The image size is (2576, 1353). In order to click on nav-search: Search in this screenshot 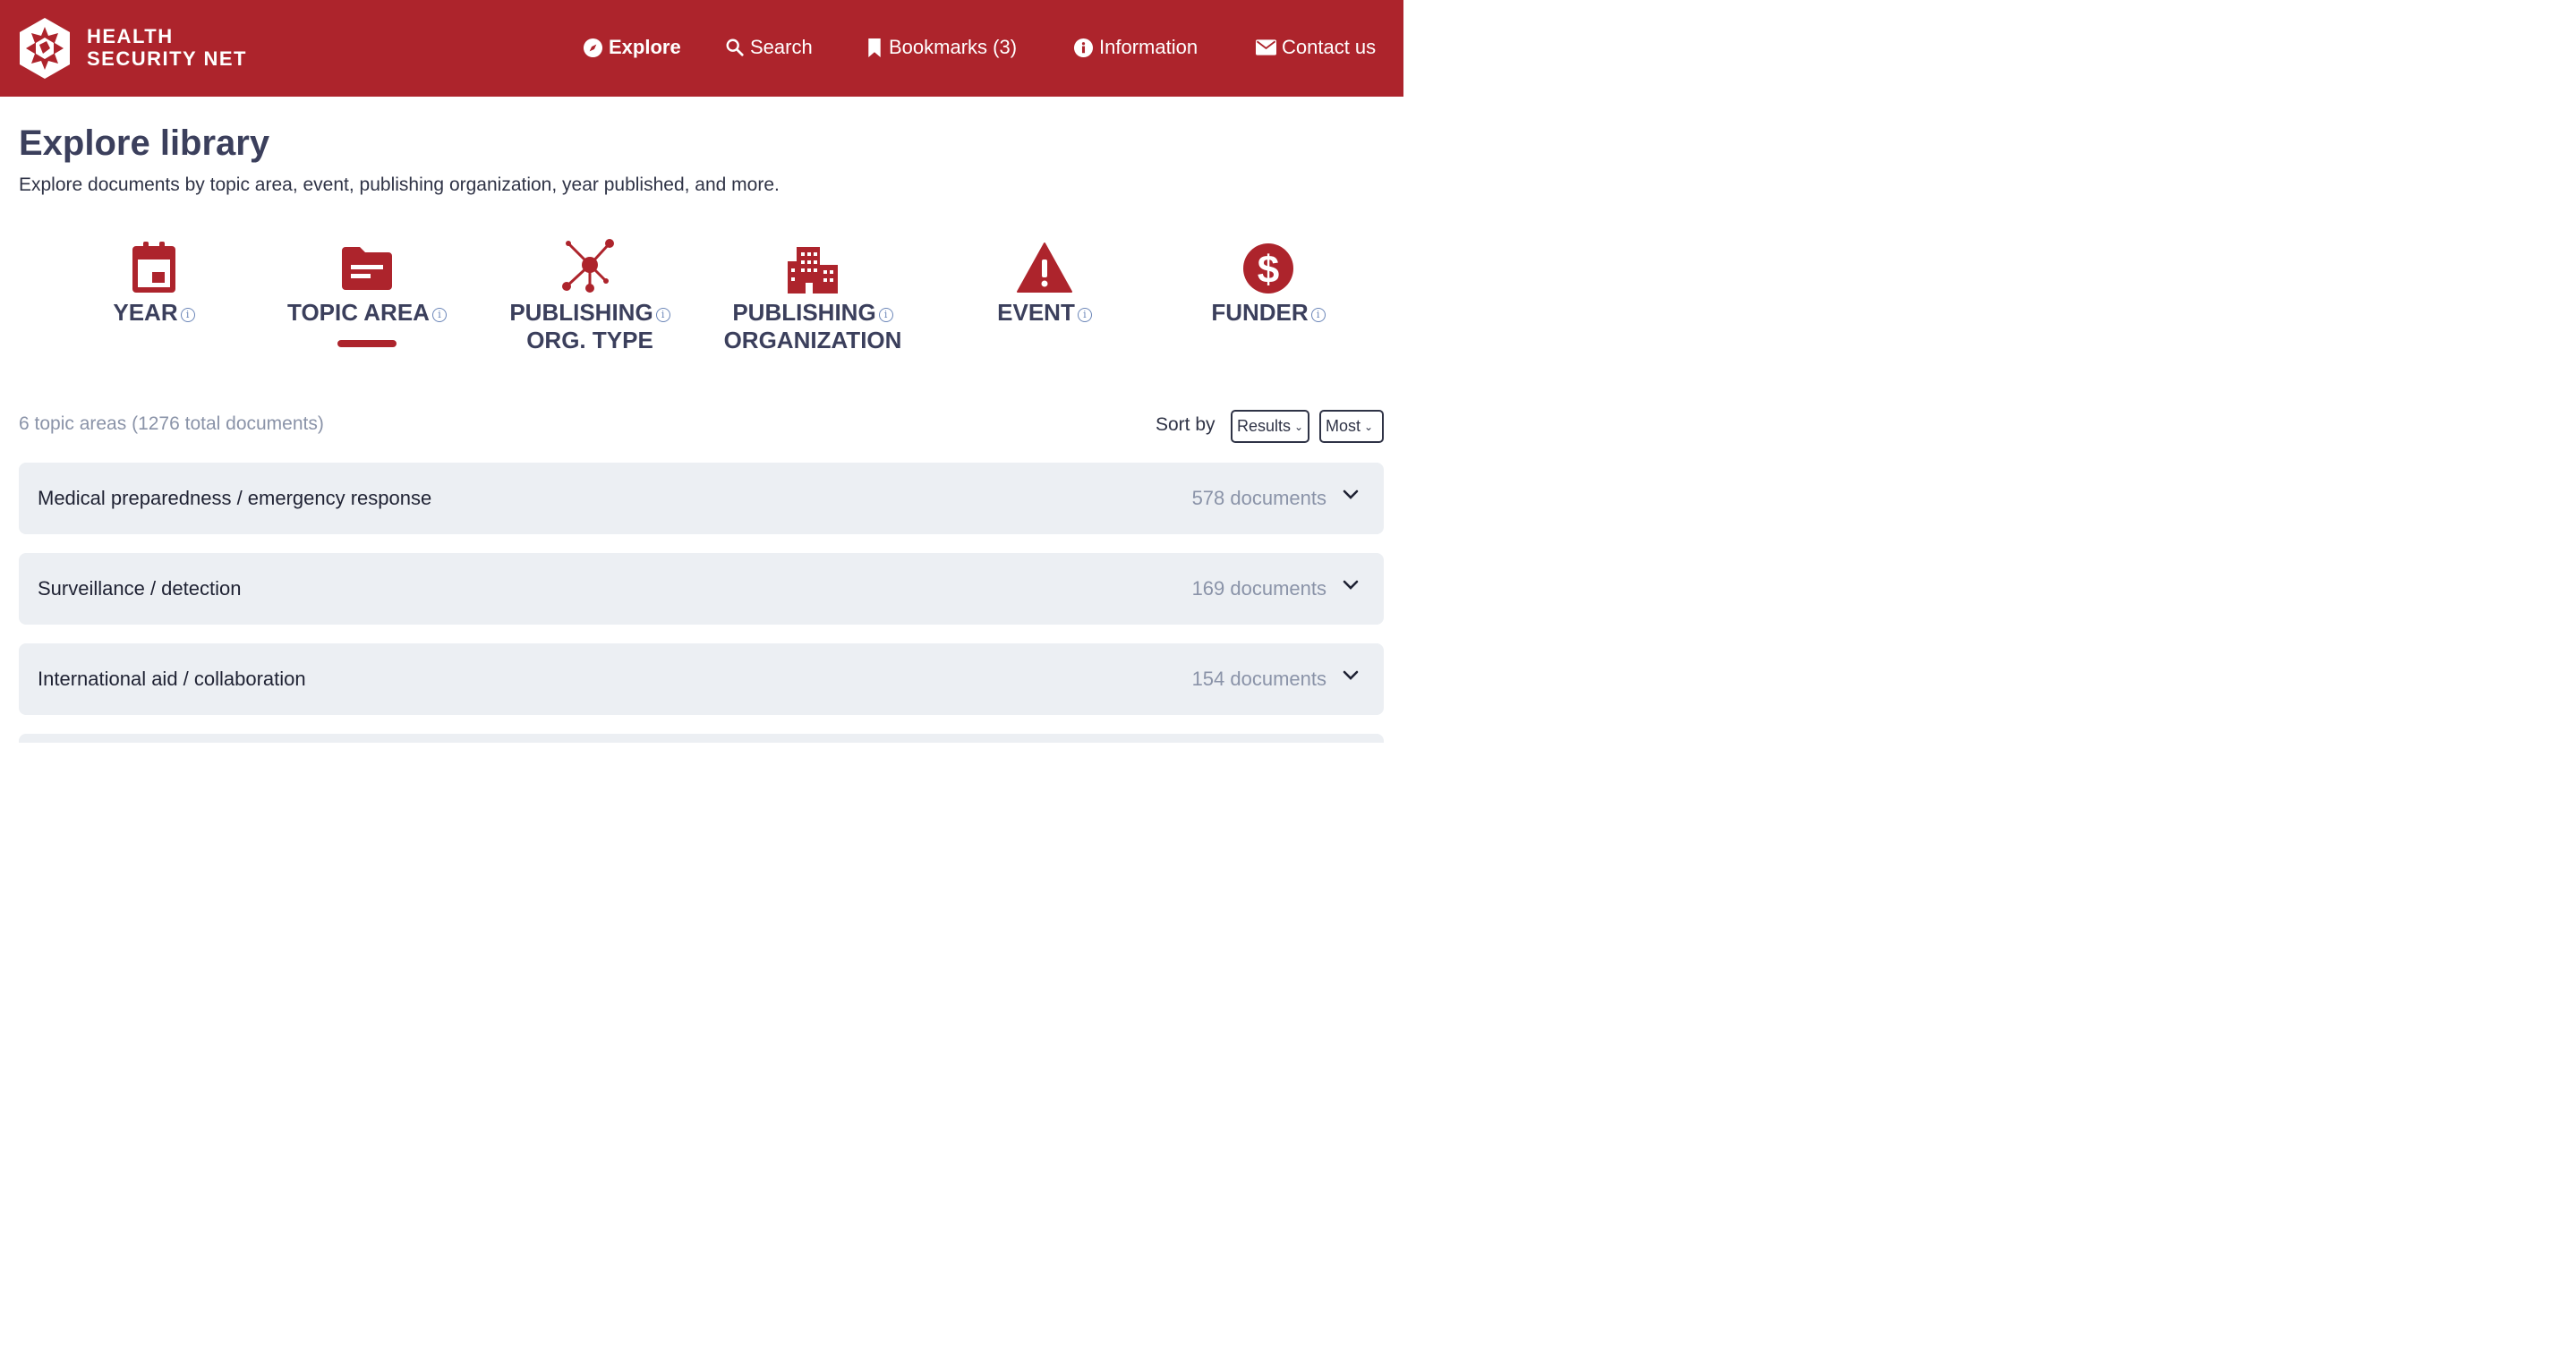, I will do `click(769, 47)`.